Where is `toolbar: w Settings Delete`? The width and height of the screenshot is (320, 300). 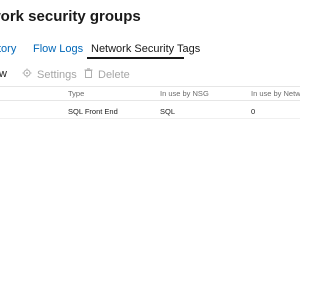
toolbar: w Settings Delete is located at coordinates (150, 74).